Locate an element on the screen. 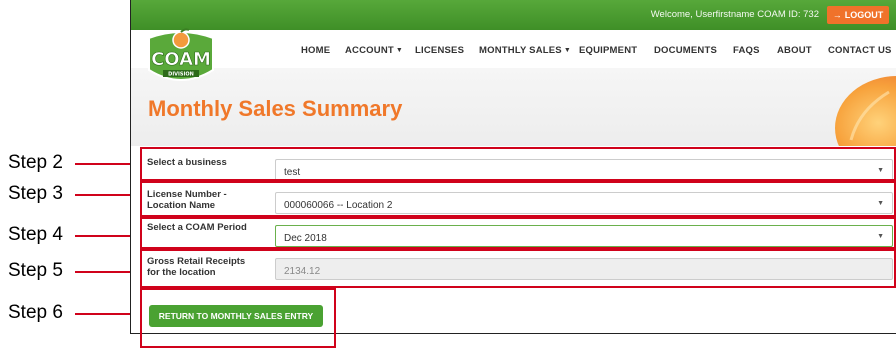 The height and width of the screenshot is (348, 896). step-2-highlight is located at coordinates (518, 164).